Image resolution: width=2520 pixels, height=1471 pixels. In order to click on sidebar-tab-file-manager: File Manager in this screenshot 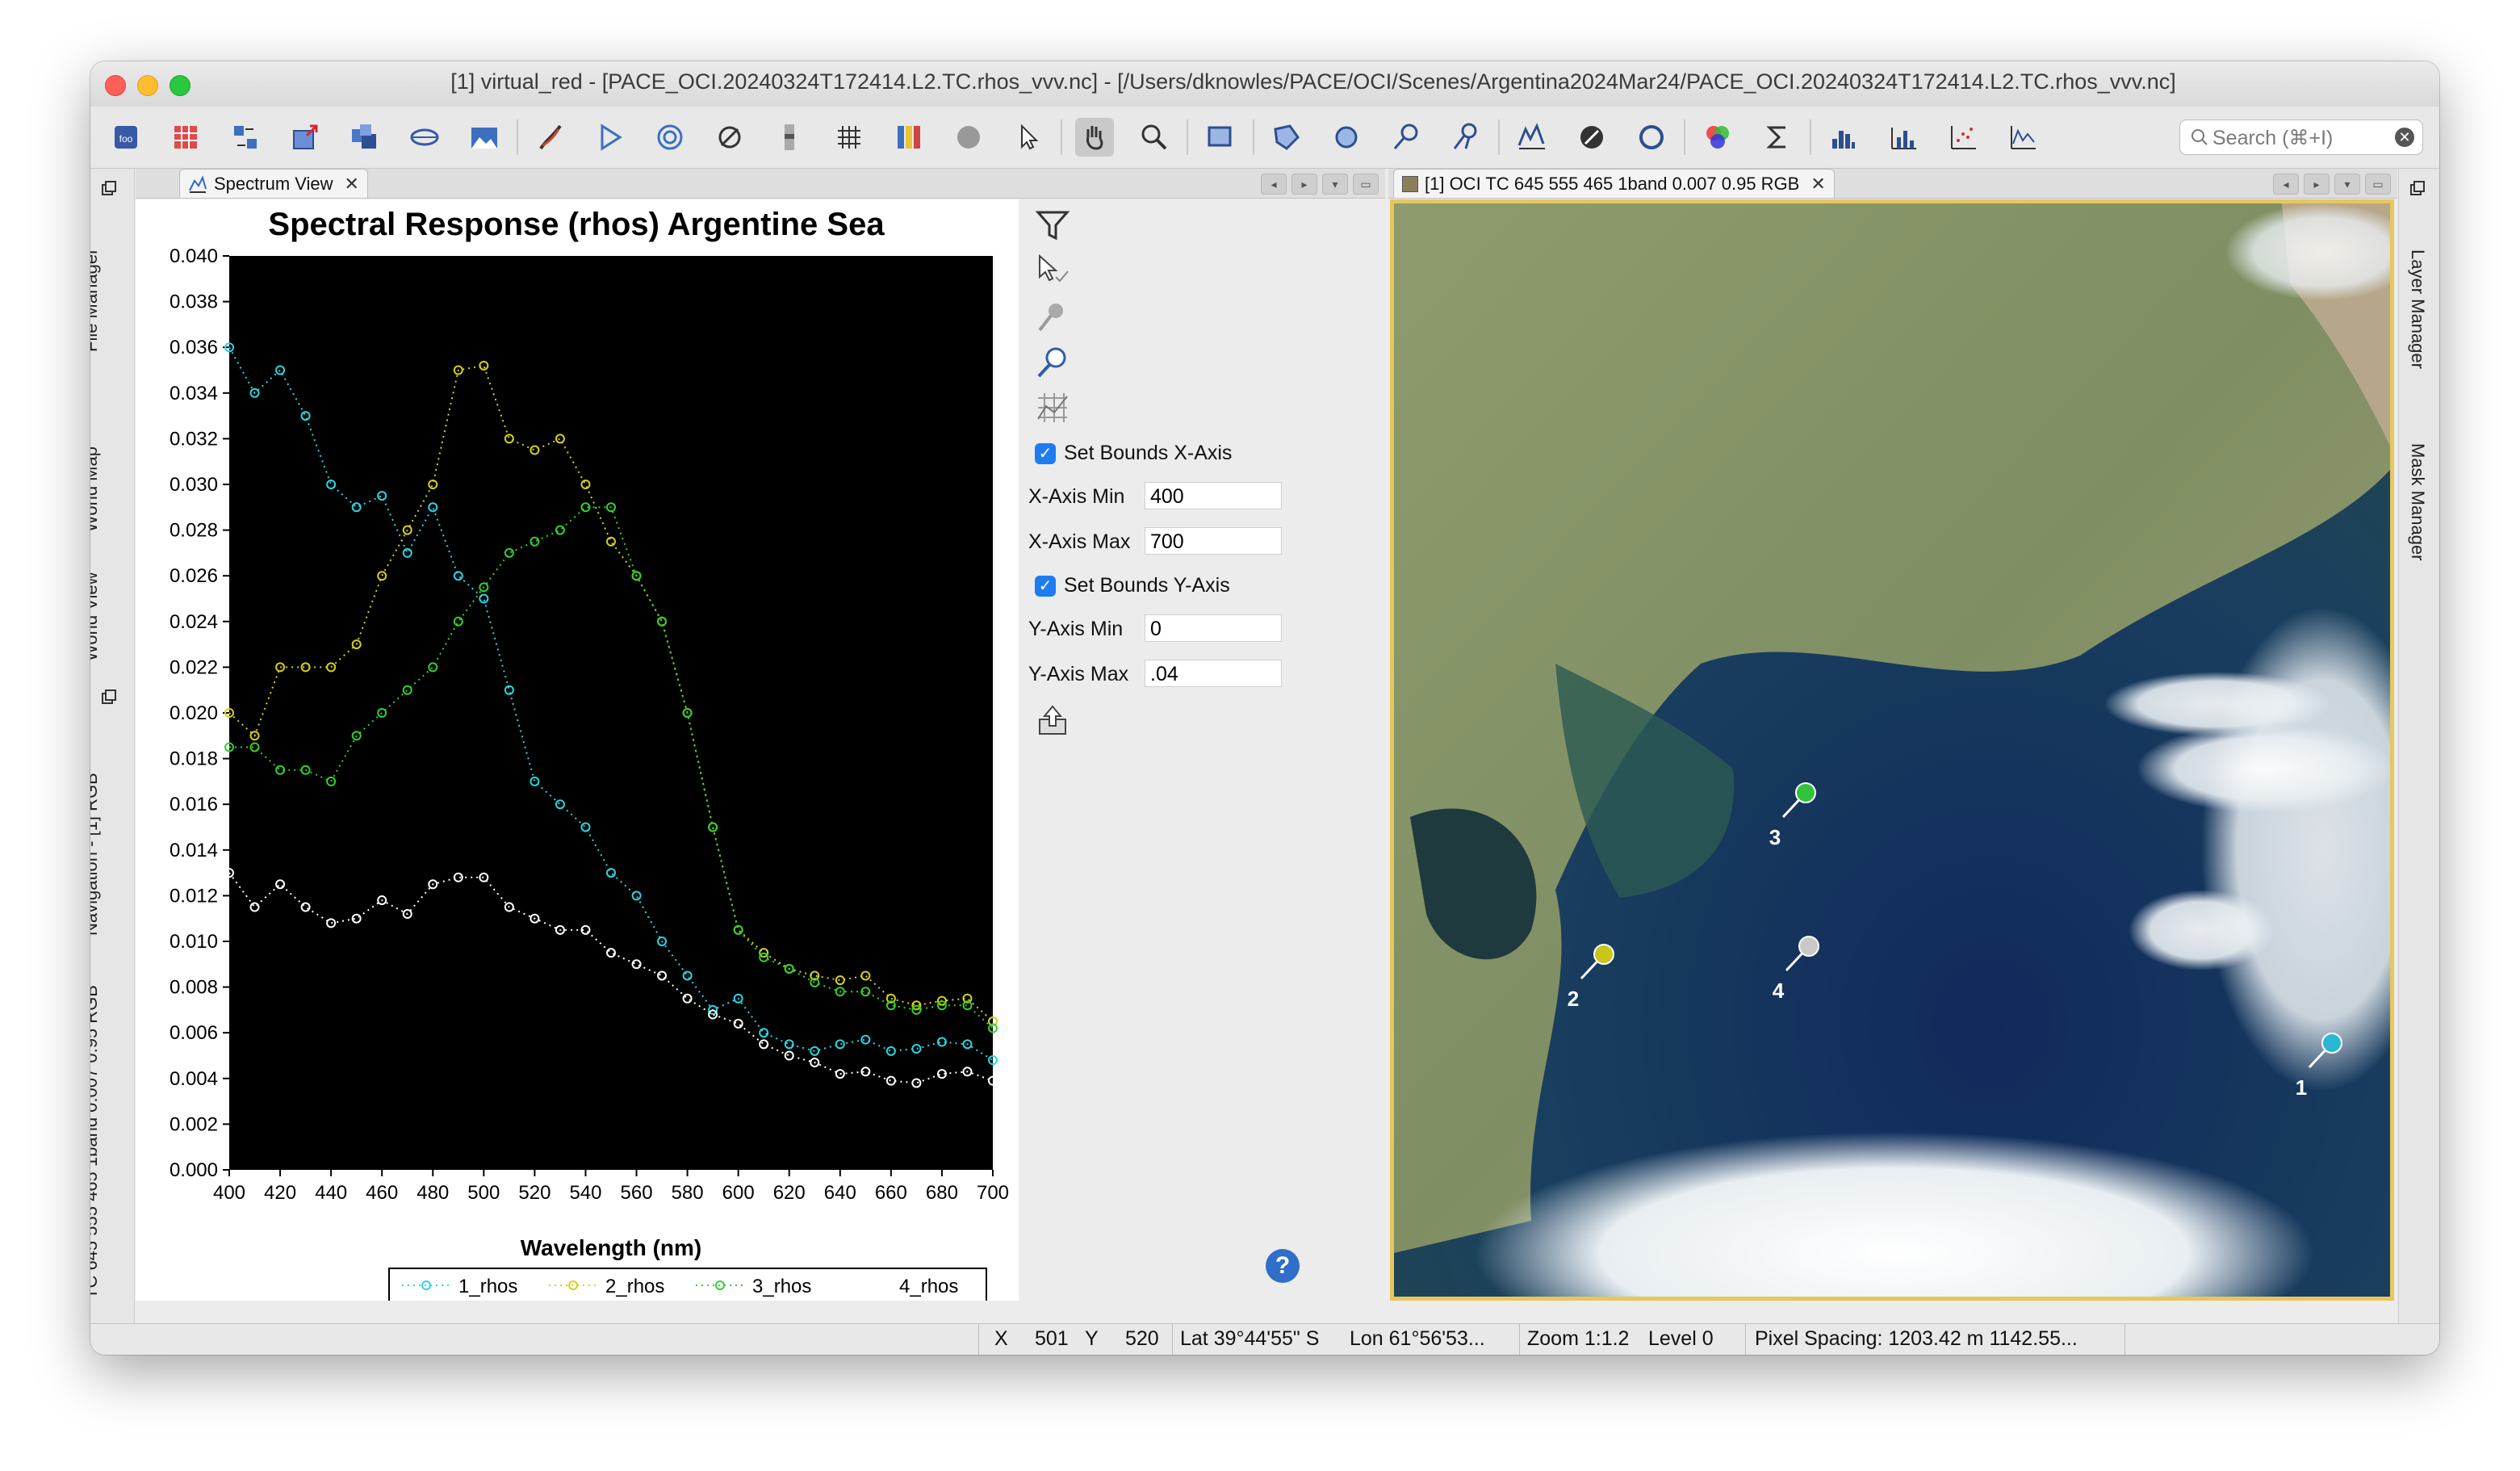, I will do `click(111, 281)`.